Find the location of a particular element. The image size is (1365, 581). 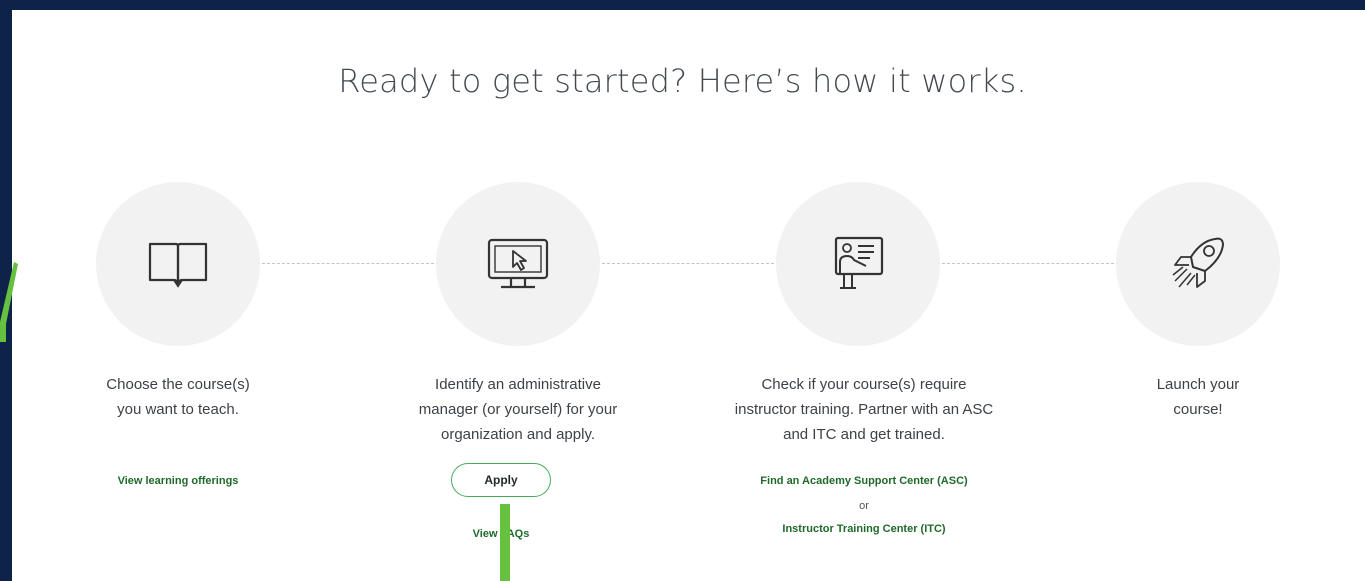

or-separator: or is located at coordinates (864, 506).